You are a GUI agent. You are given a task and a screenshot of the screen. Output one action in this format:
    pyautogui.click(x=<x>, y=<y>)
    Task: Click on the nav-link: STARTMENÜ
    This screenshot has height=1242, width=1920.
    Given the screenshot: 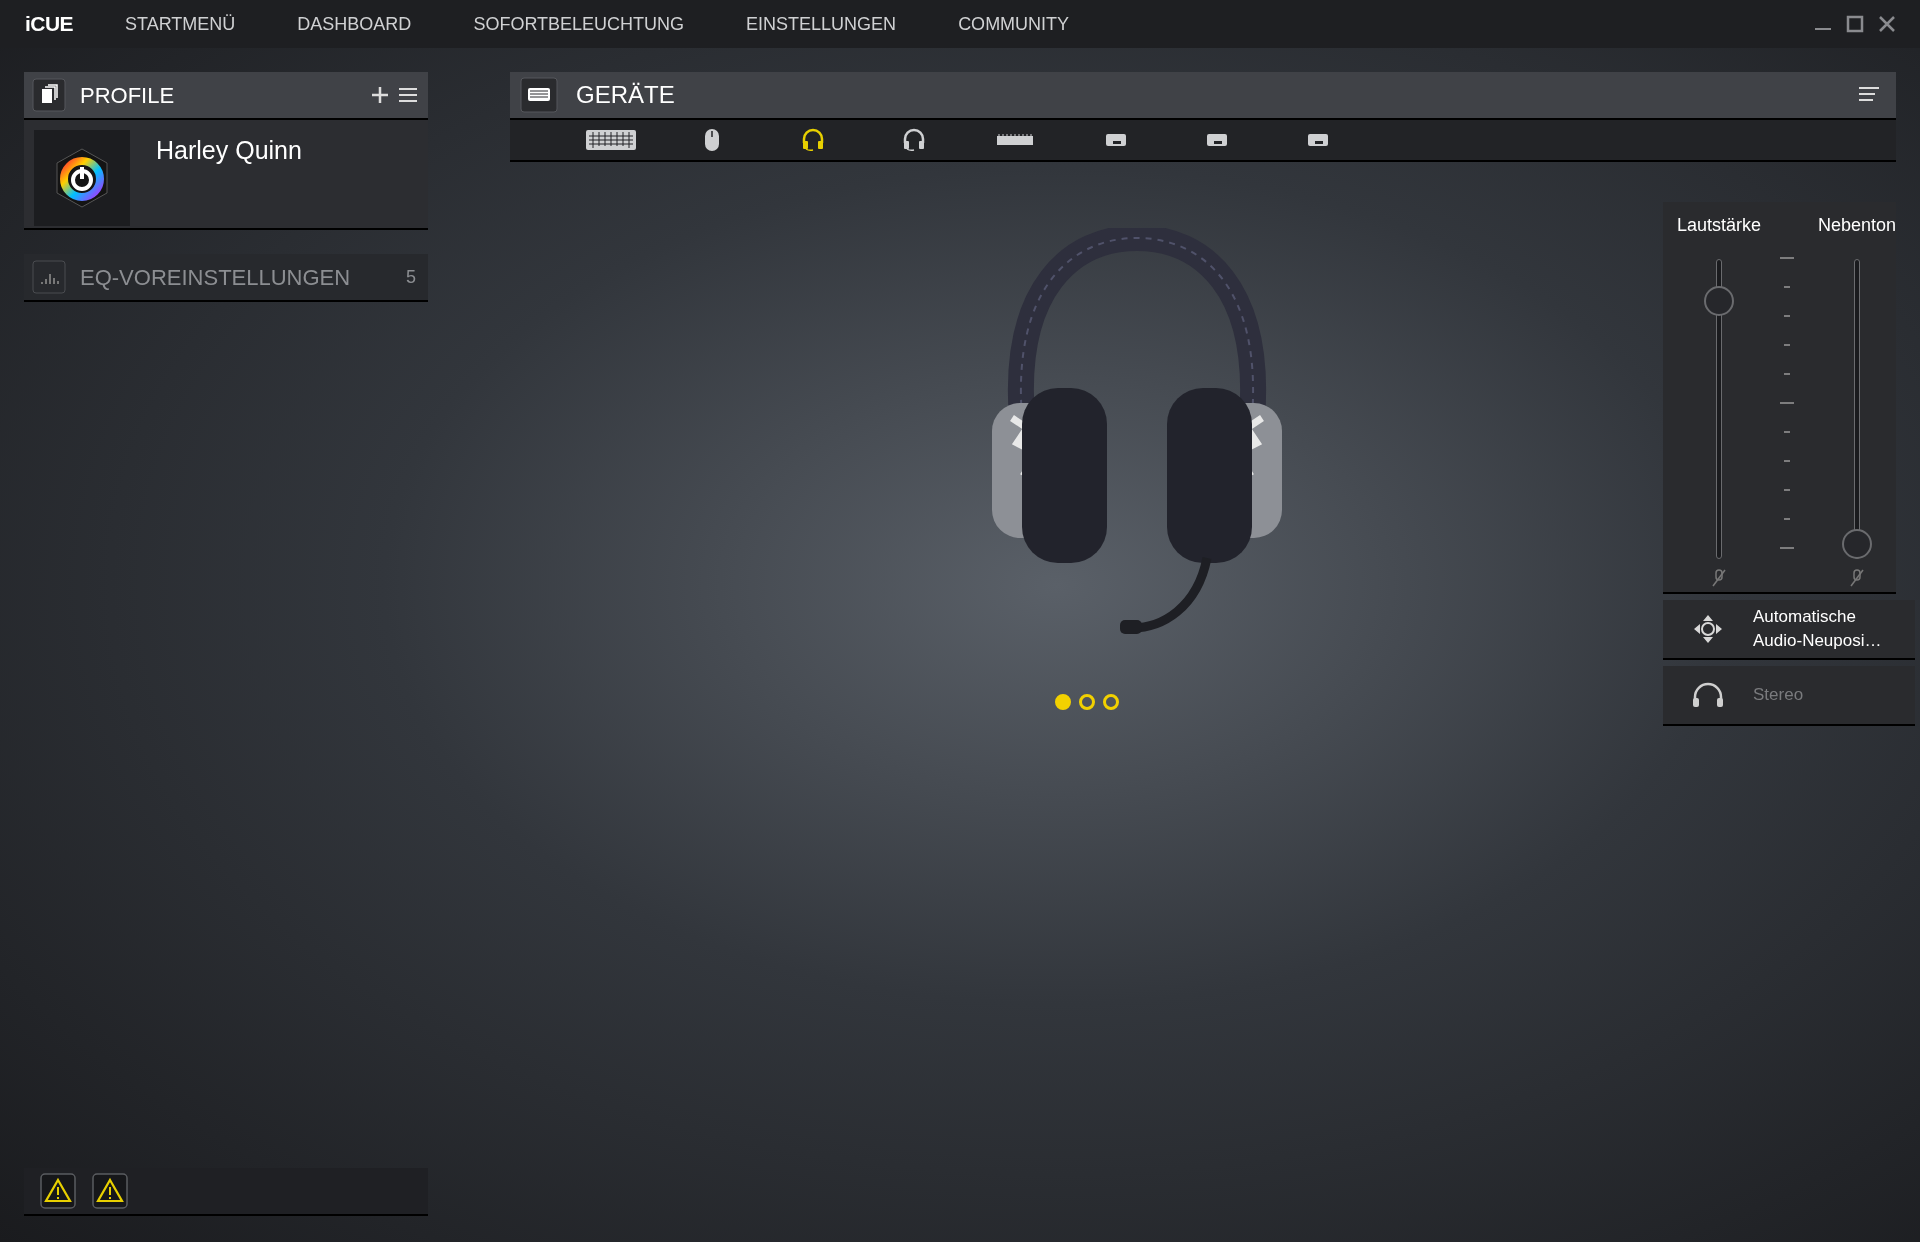 What is the action you would take?
    pyautogui.click(x=180, y=24)
    